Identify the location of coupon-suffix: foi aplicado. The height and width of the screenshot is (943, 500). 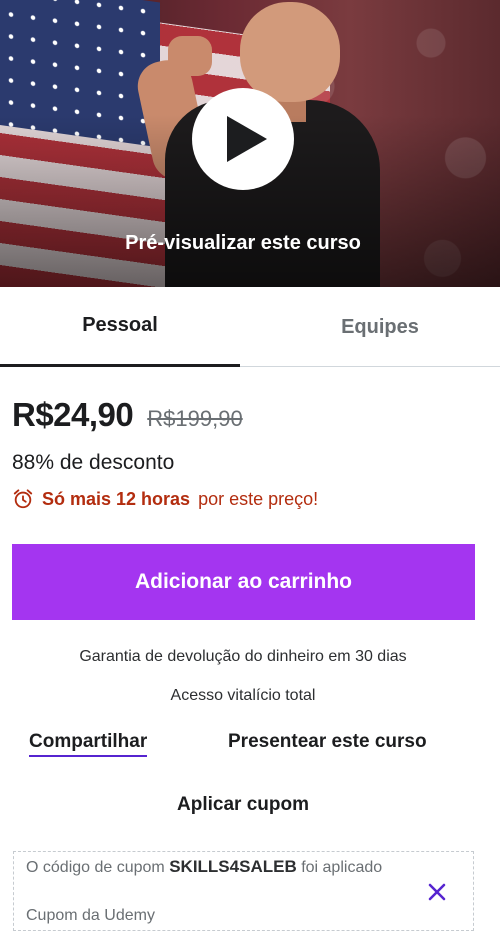
(342, 867).